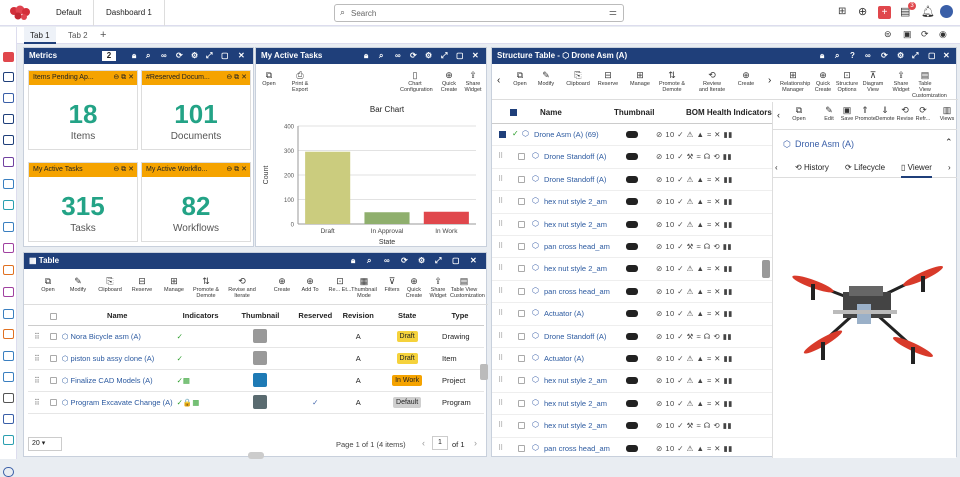  I want to click on box-icon, so click(8, 314).